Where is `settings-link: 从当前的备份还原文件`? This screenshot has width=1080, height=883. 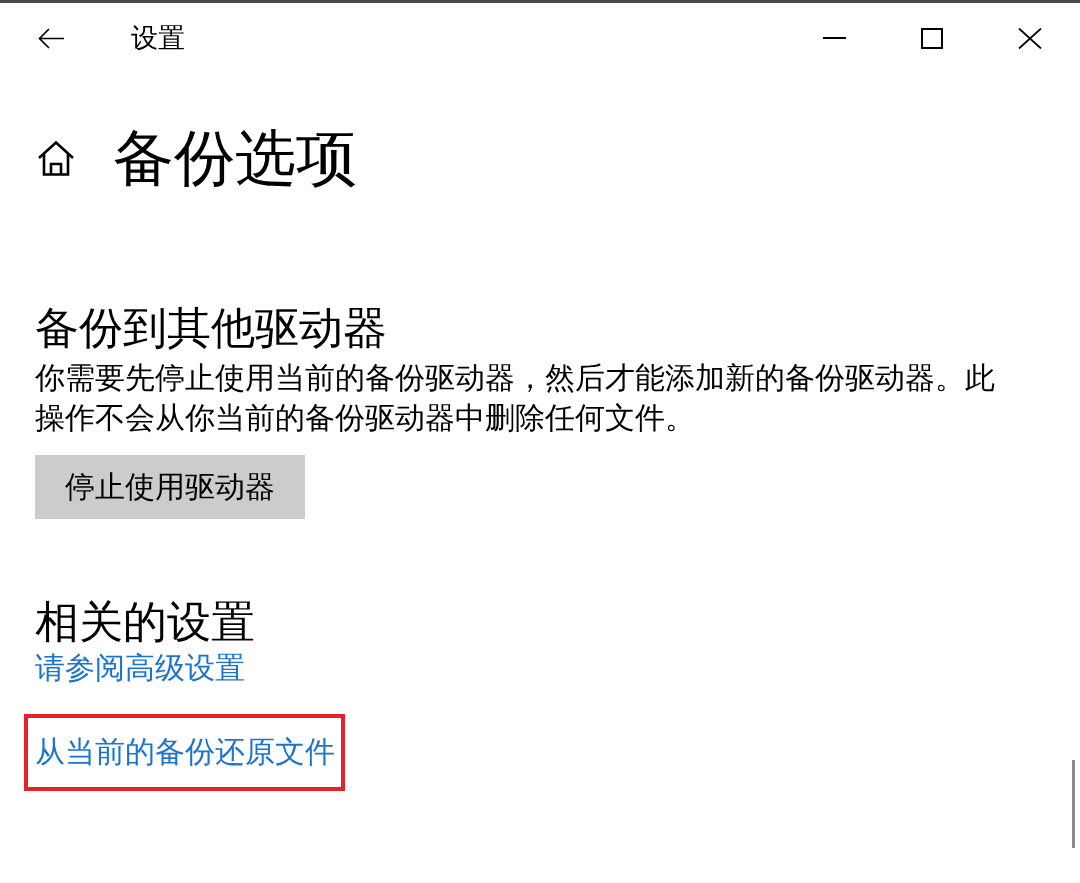 settings-link: 从当前的备份还原文件 is located at coordinates (185, 752).